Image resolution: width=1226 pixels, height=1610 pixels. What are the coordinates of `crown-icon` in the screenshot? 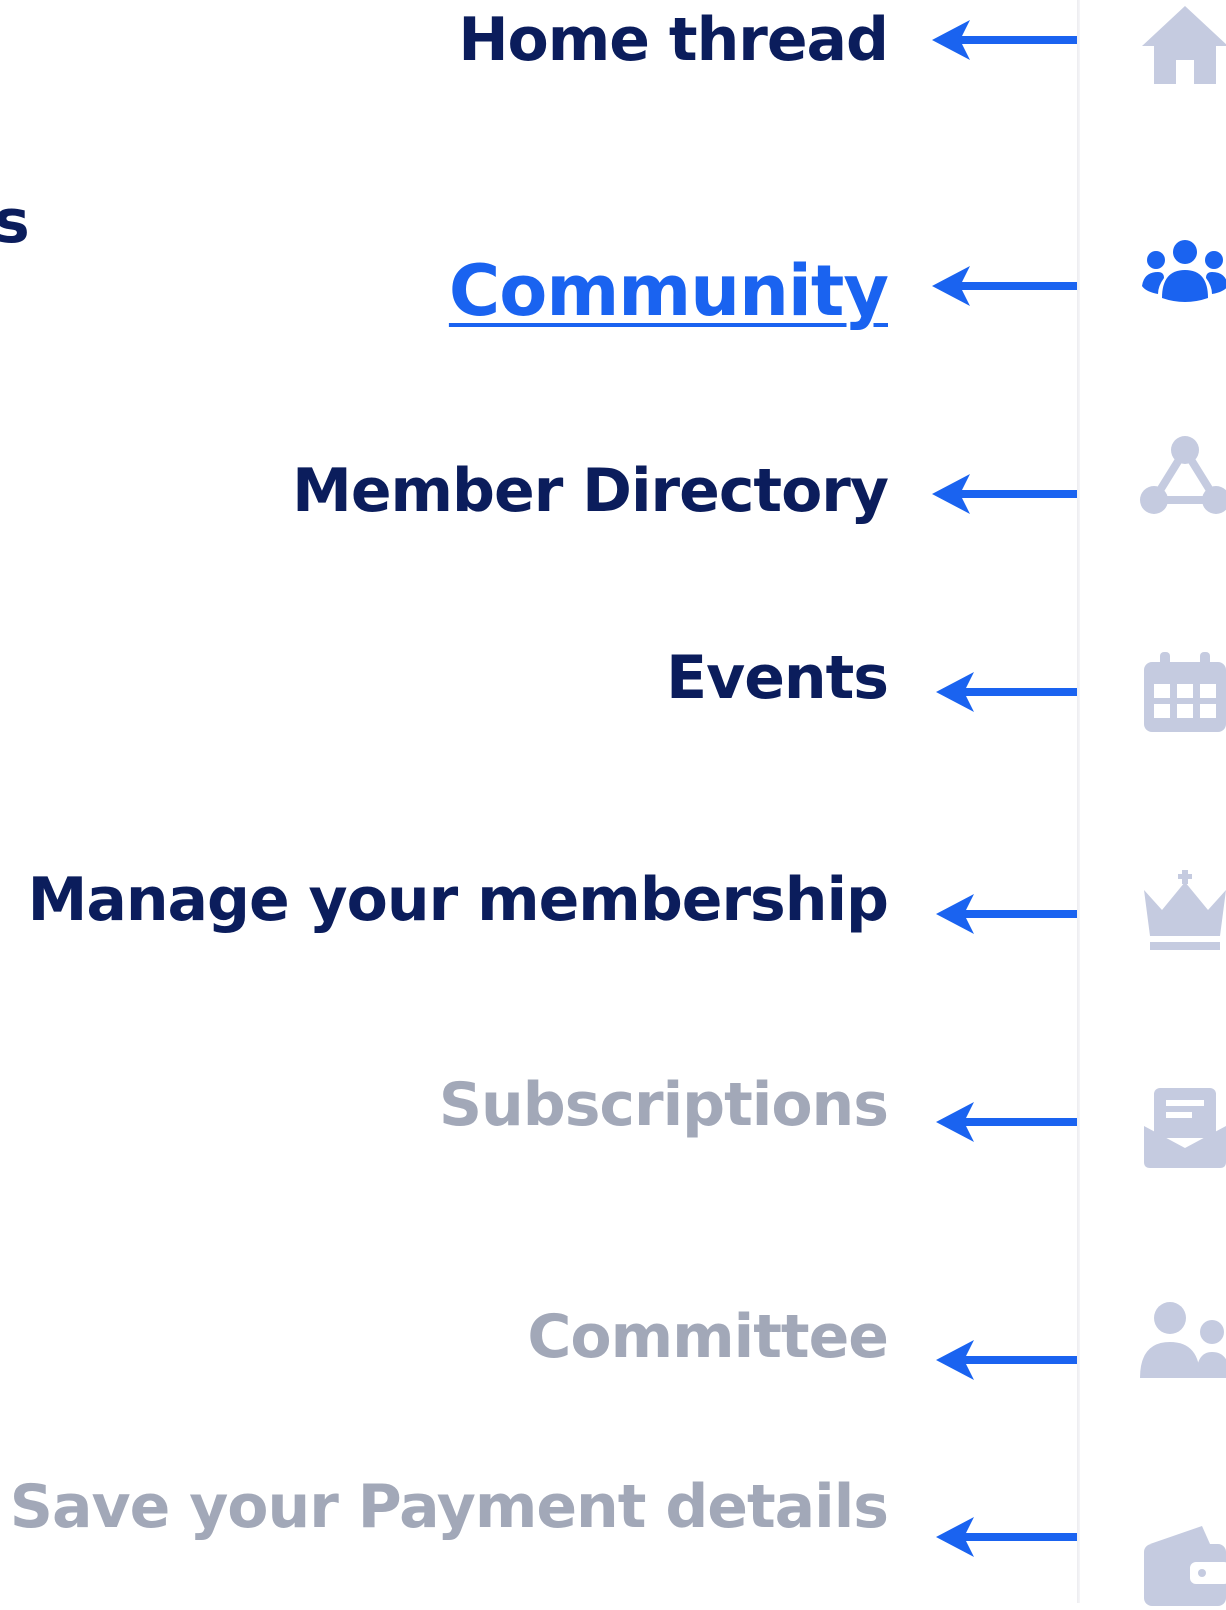 It's located at (1183, 915).